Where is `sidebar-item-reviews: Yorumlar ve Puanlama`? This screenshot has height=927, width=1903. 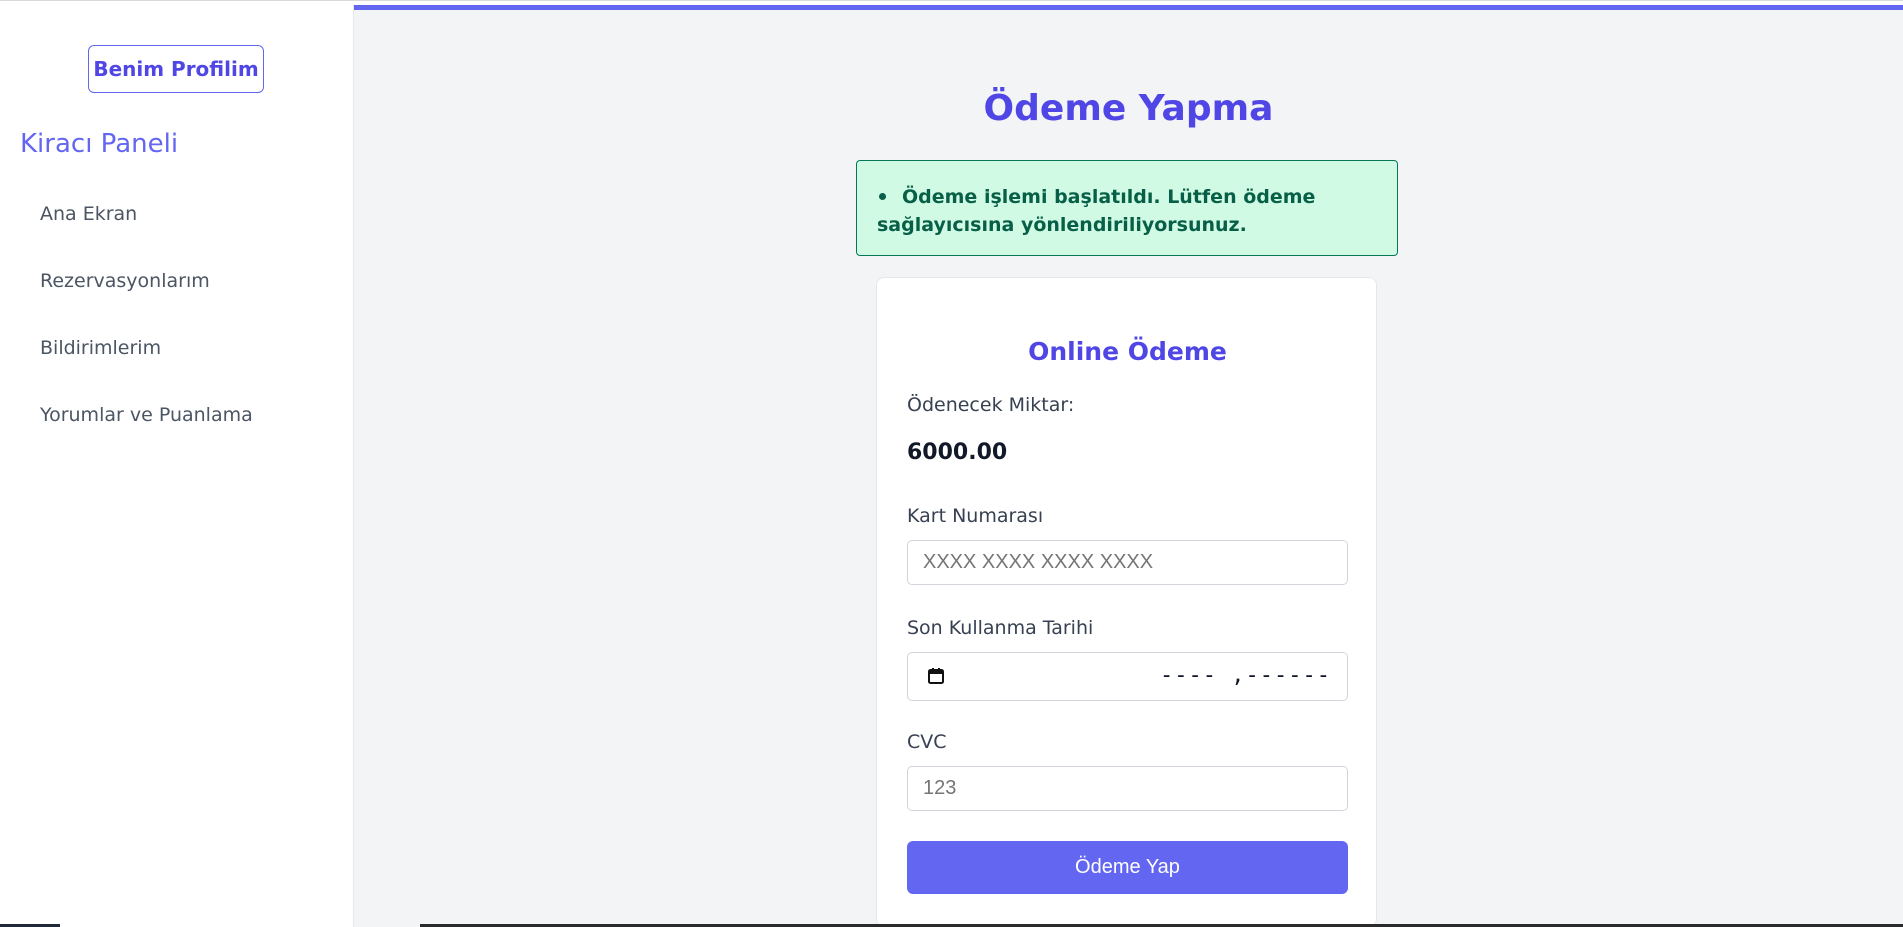 sidebar-item-reviews: Yorumlar ve Puanlama is located at coordinates (146, 415).